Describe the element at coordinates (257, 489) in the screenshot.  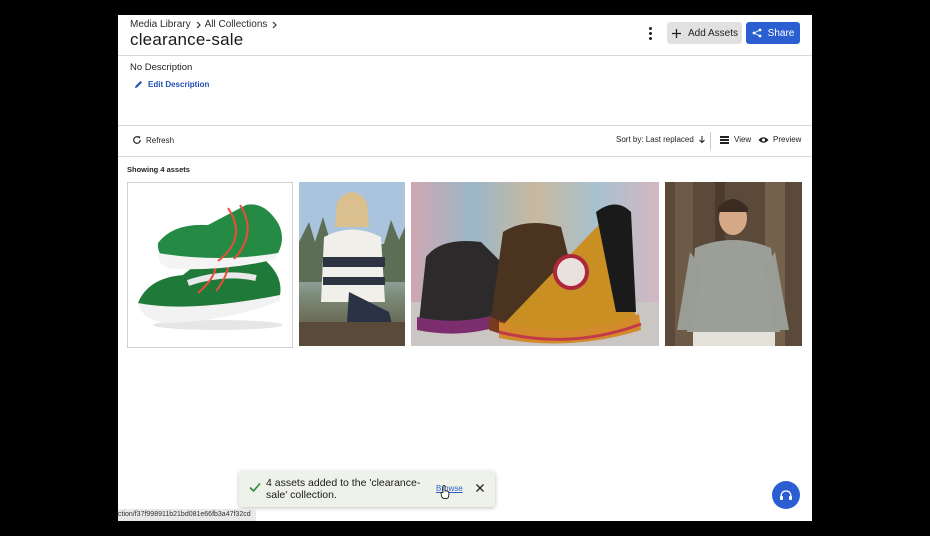
I see `checkmark-icon` at that location.